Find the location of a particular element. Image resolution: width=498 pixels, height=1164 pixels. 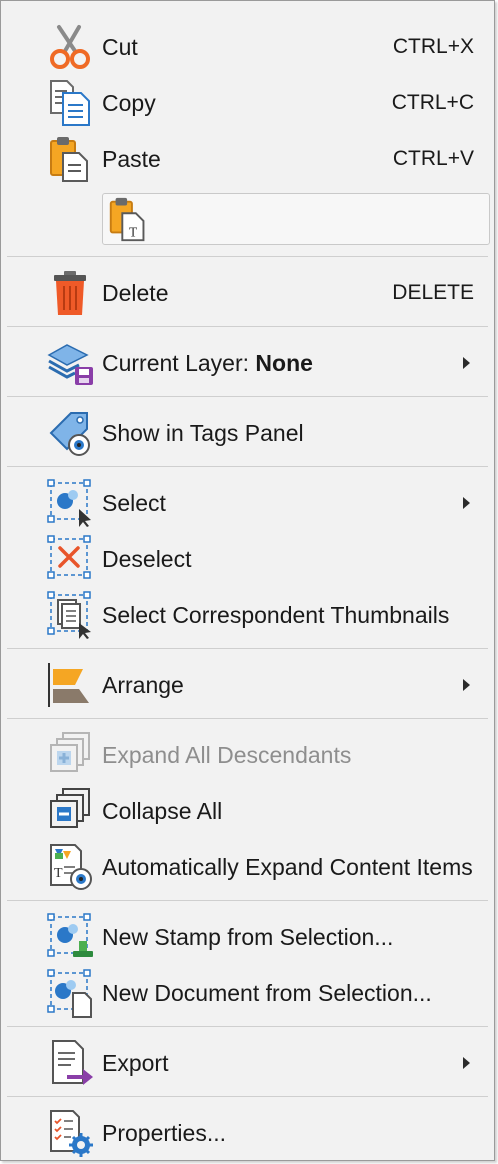

arrange-icon is located at coordinates (71, 685).